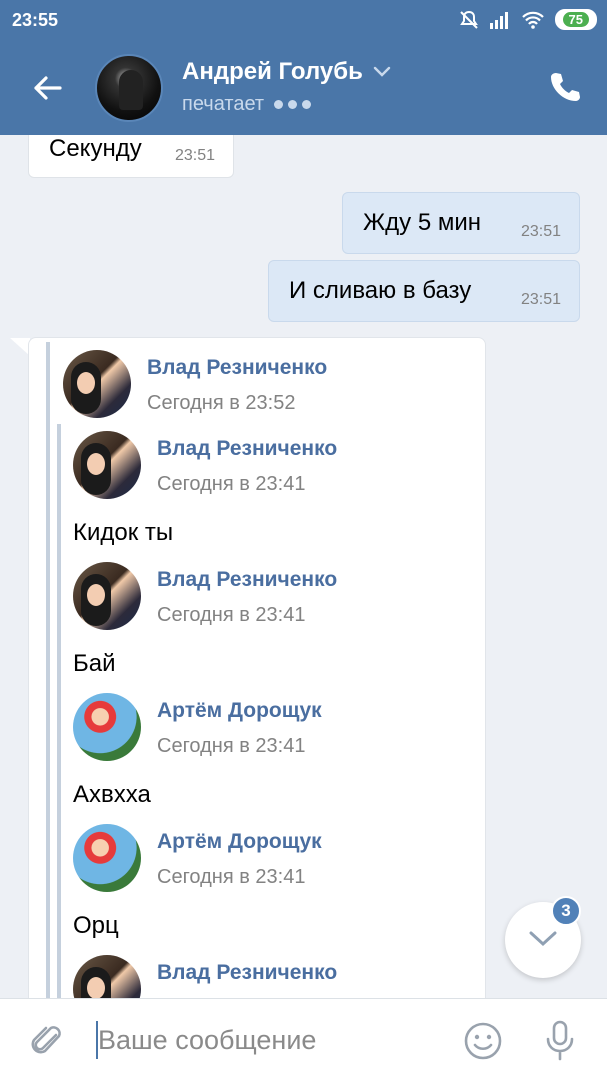 This screenshot has height=1080, width=607. I want to click on chat-avatar, so click(129, 88).